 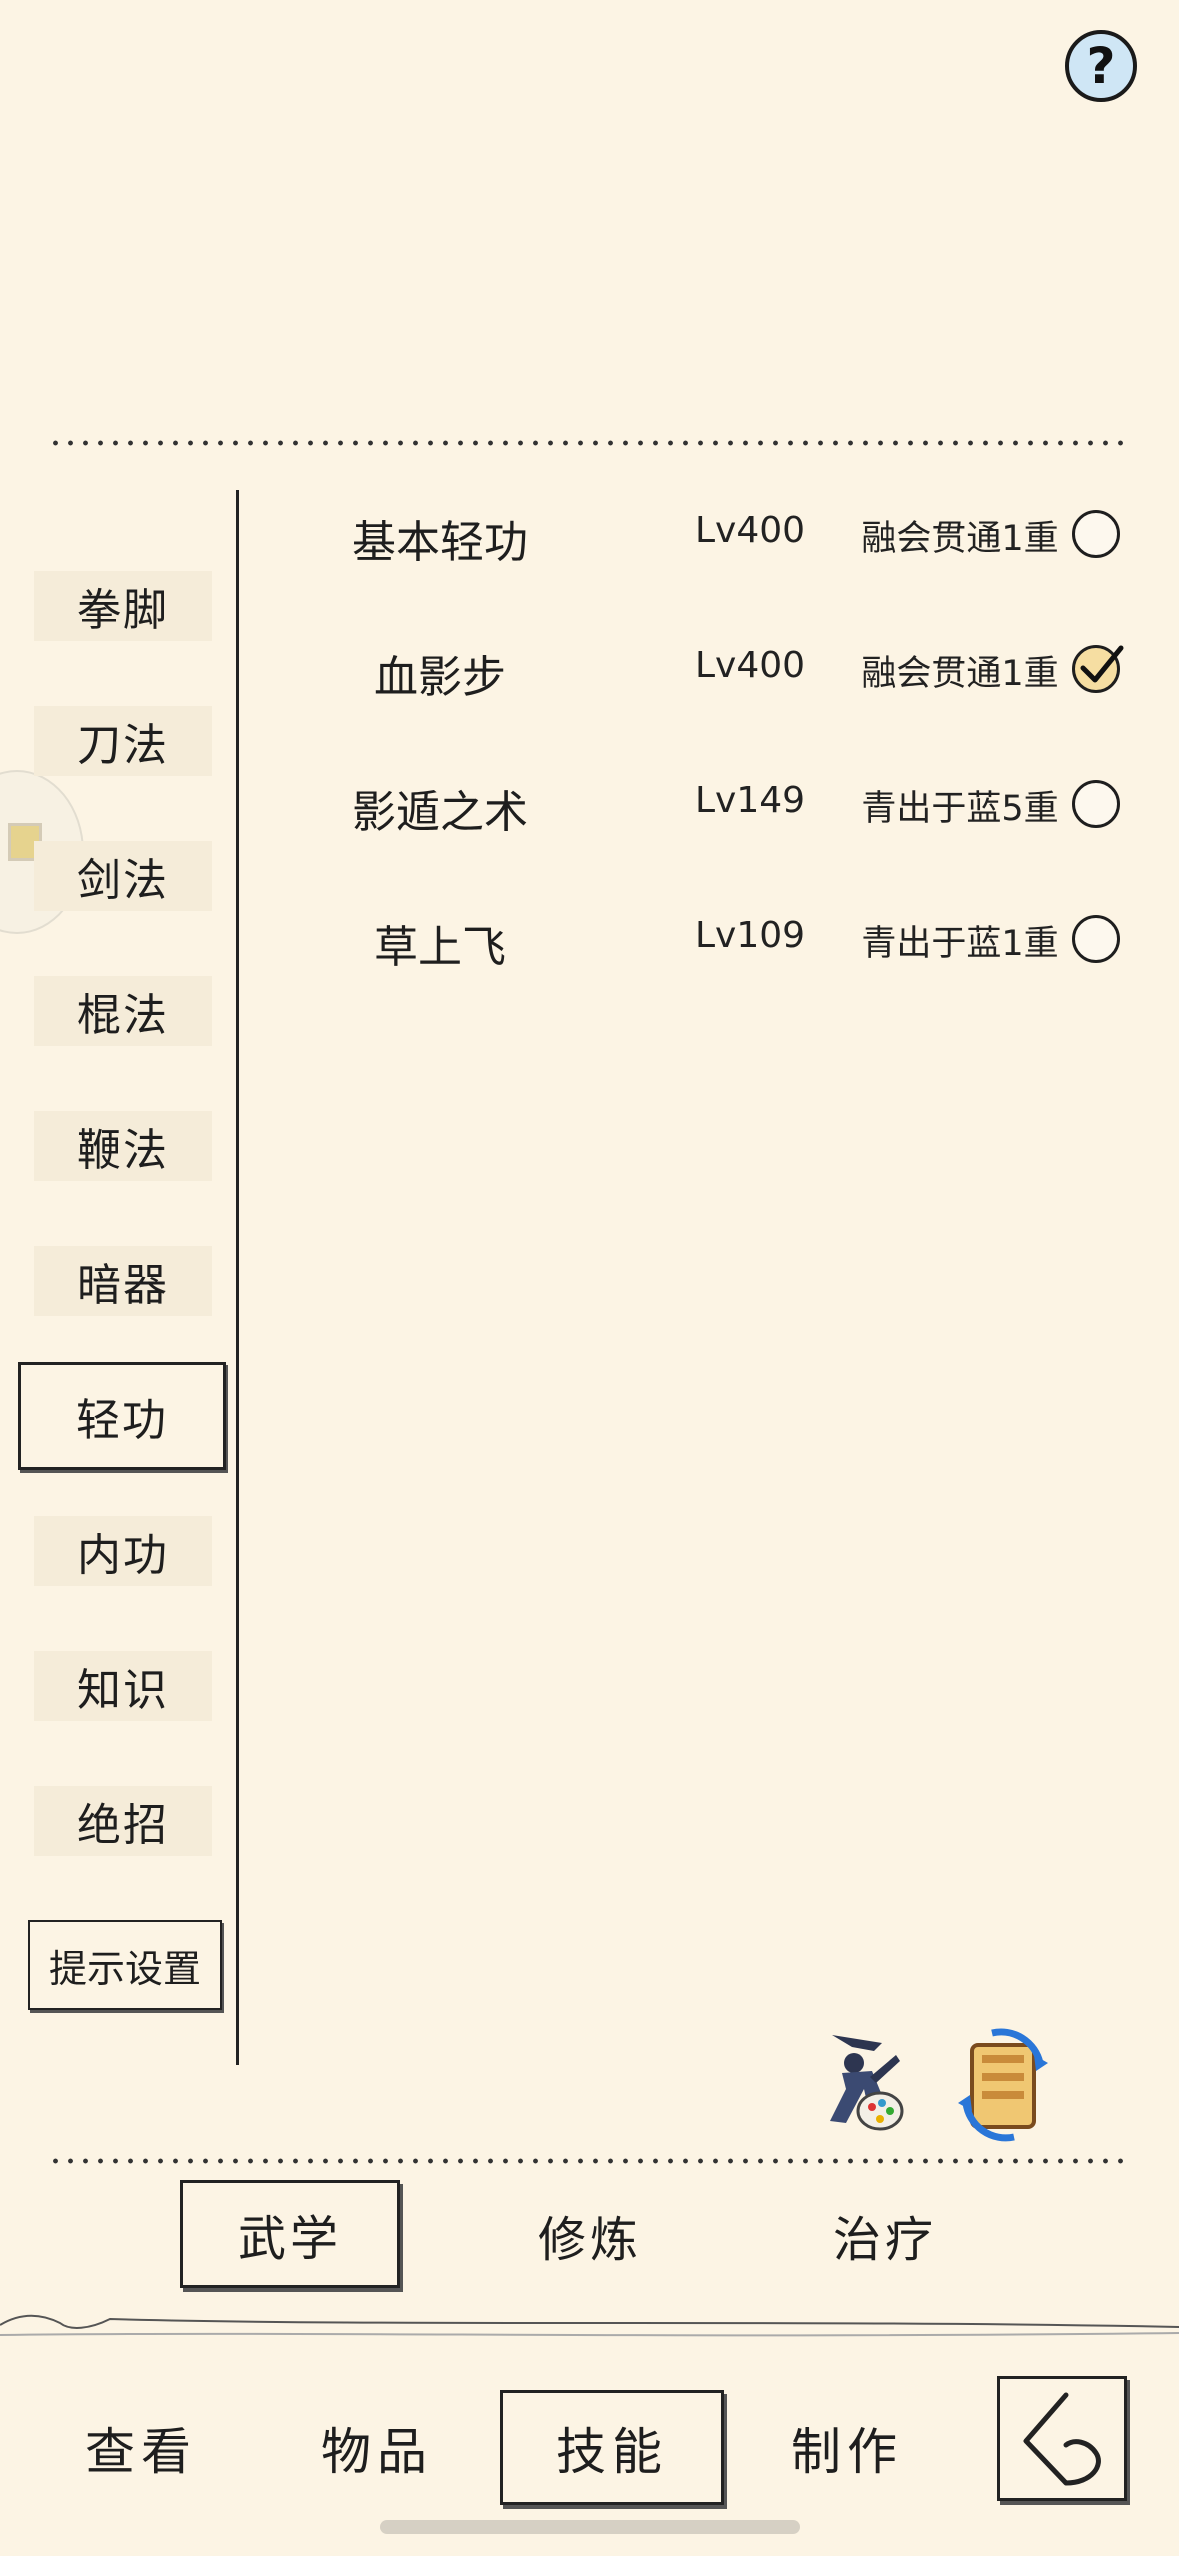 What do you see at coordinates (123, 745) in the screenshot?
I see `category-label: 刀法` at bounding box center [123, 745].